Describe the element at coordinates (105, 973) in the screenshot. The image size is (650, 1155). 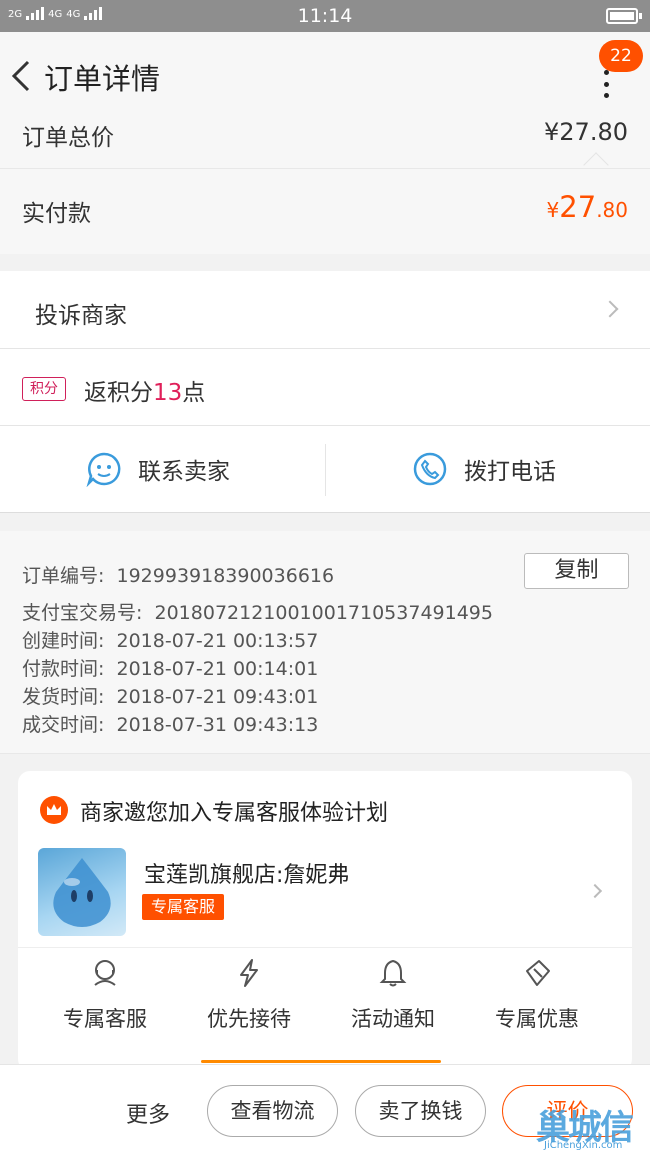
I see `headset-icon` at that location.